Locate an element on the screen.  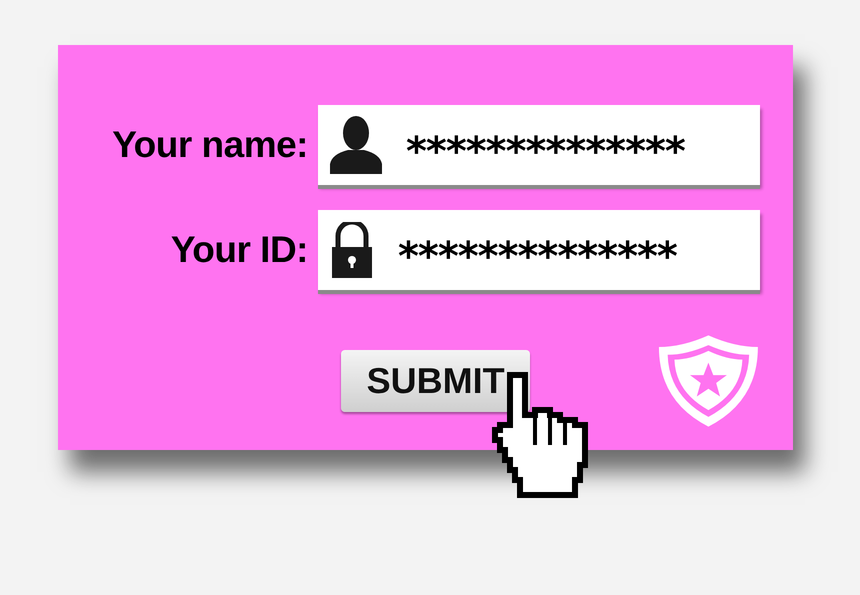
field-label: Your name: is located at coordinates (210, 145).